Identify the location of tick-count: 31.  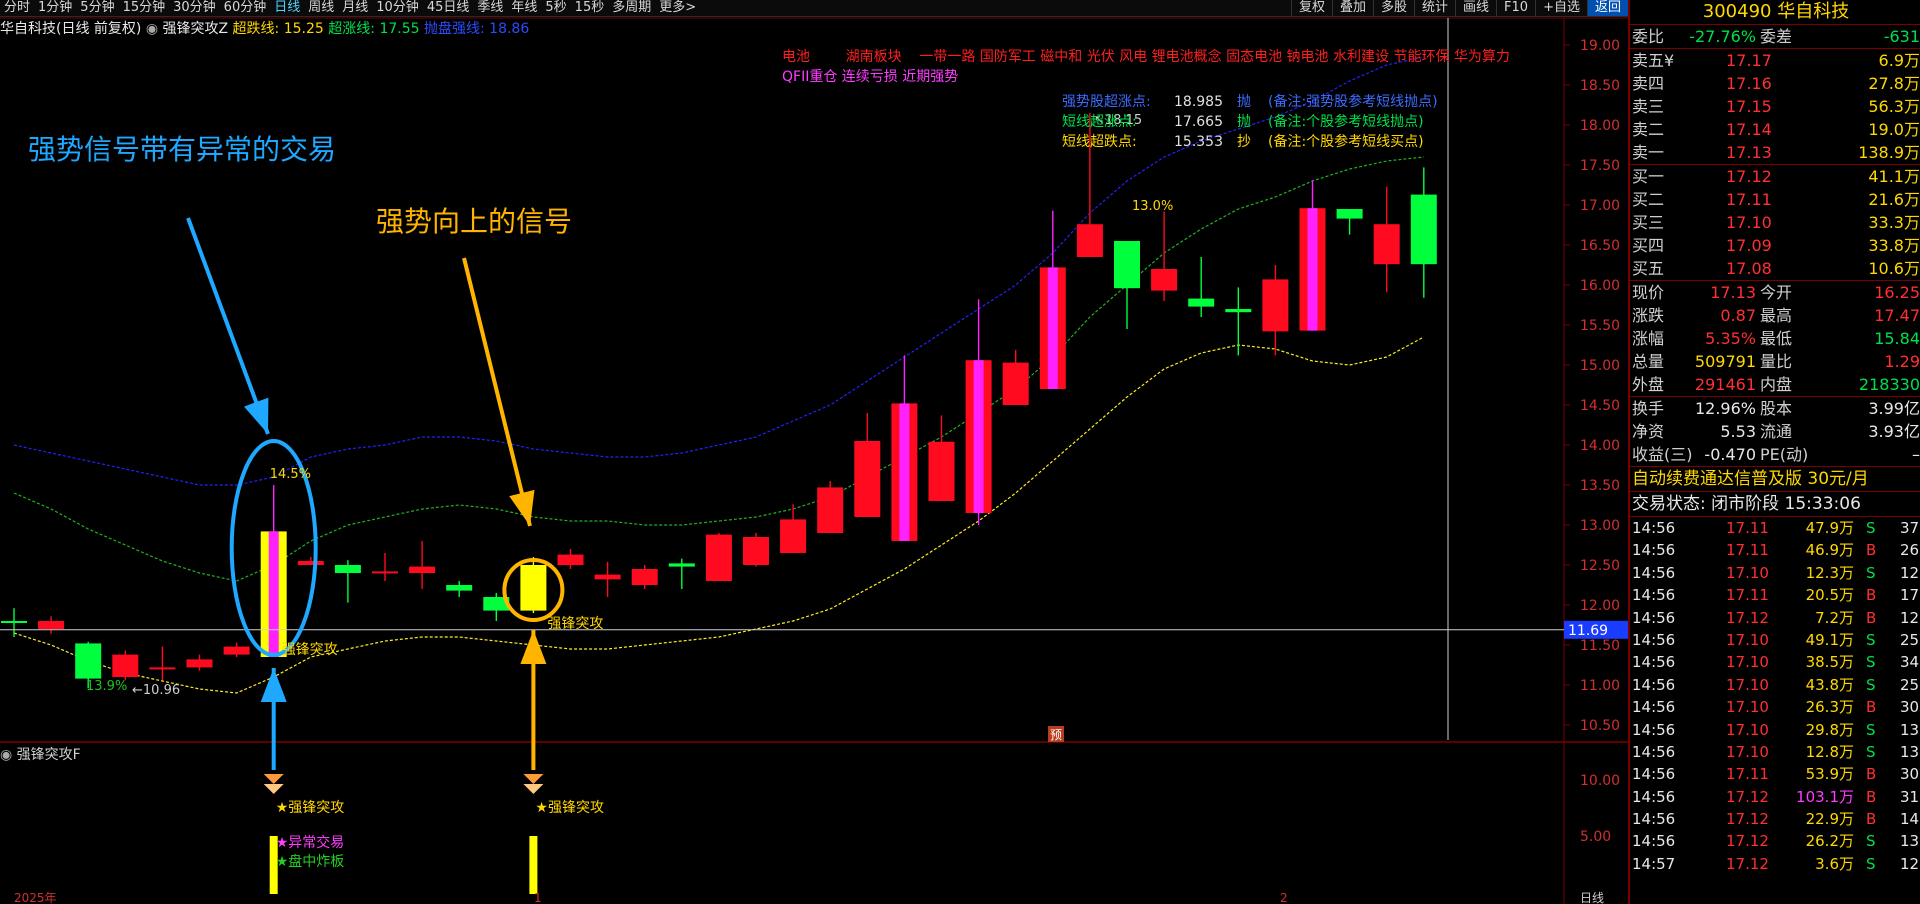
(1910, 796).